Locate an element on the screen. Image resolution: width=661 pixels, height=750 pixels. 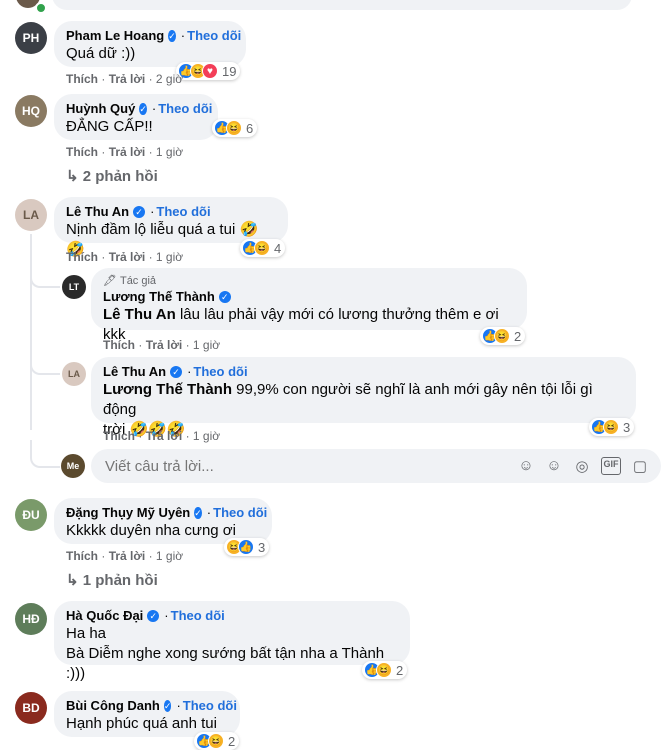
reaction-summary: 👍 😆 3 is located at coordinates (612, 427).